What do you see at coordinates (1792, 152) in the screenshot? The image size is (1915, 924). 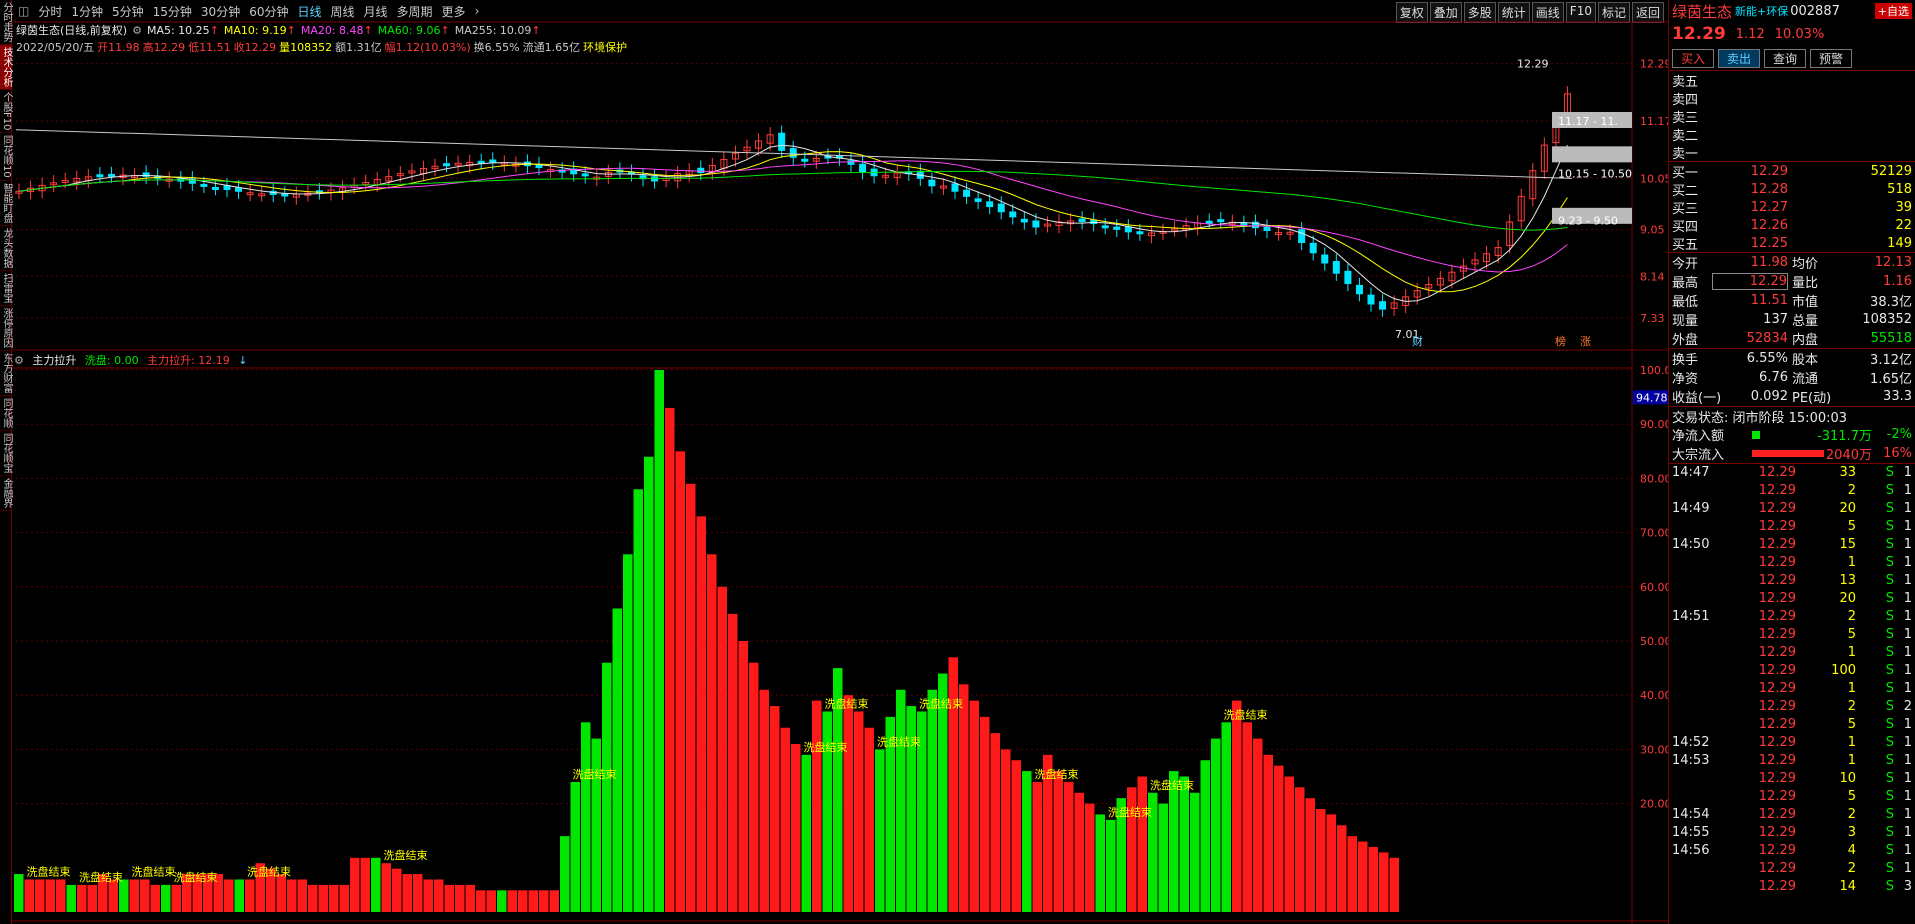 I see `sell-level-4: 卖一` at bounding box center [1792, 152].